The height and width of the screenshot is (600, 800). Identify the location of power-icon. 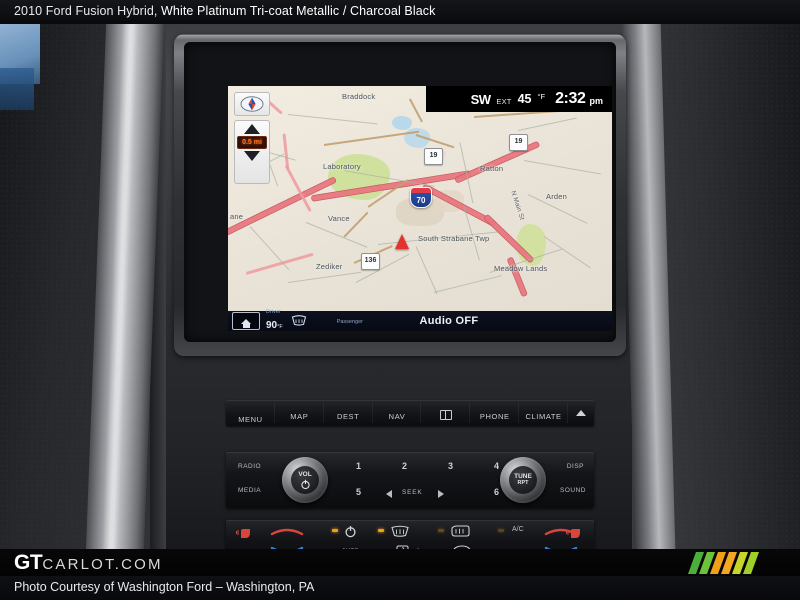
(305, 484).